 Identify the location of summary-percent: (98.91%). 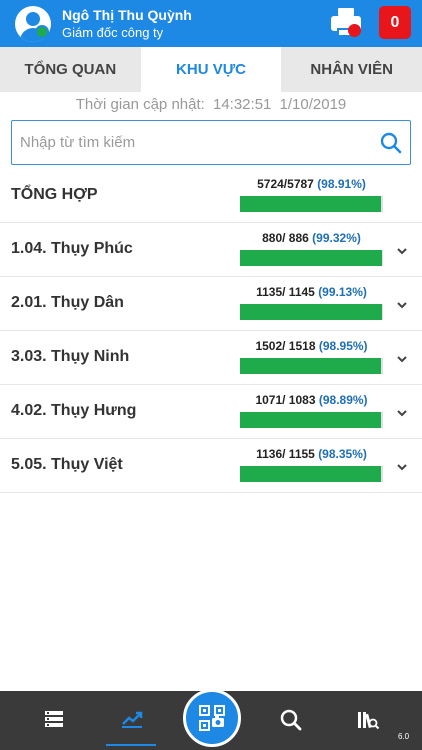
(341, 184).